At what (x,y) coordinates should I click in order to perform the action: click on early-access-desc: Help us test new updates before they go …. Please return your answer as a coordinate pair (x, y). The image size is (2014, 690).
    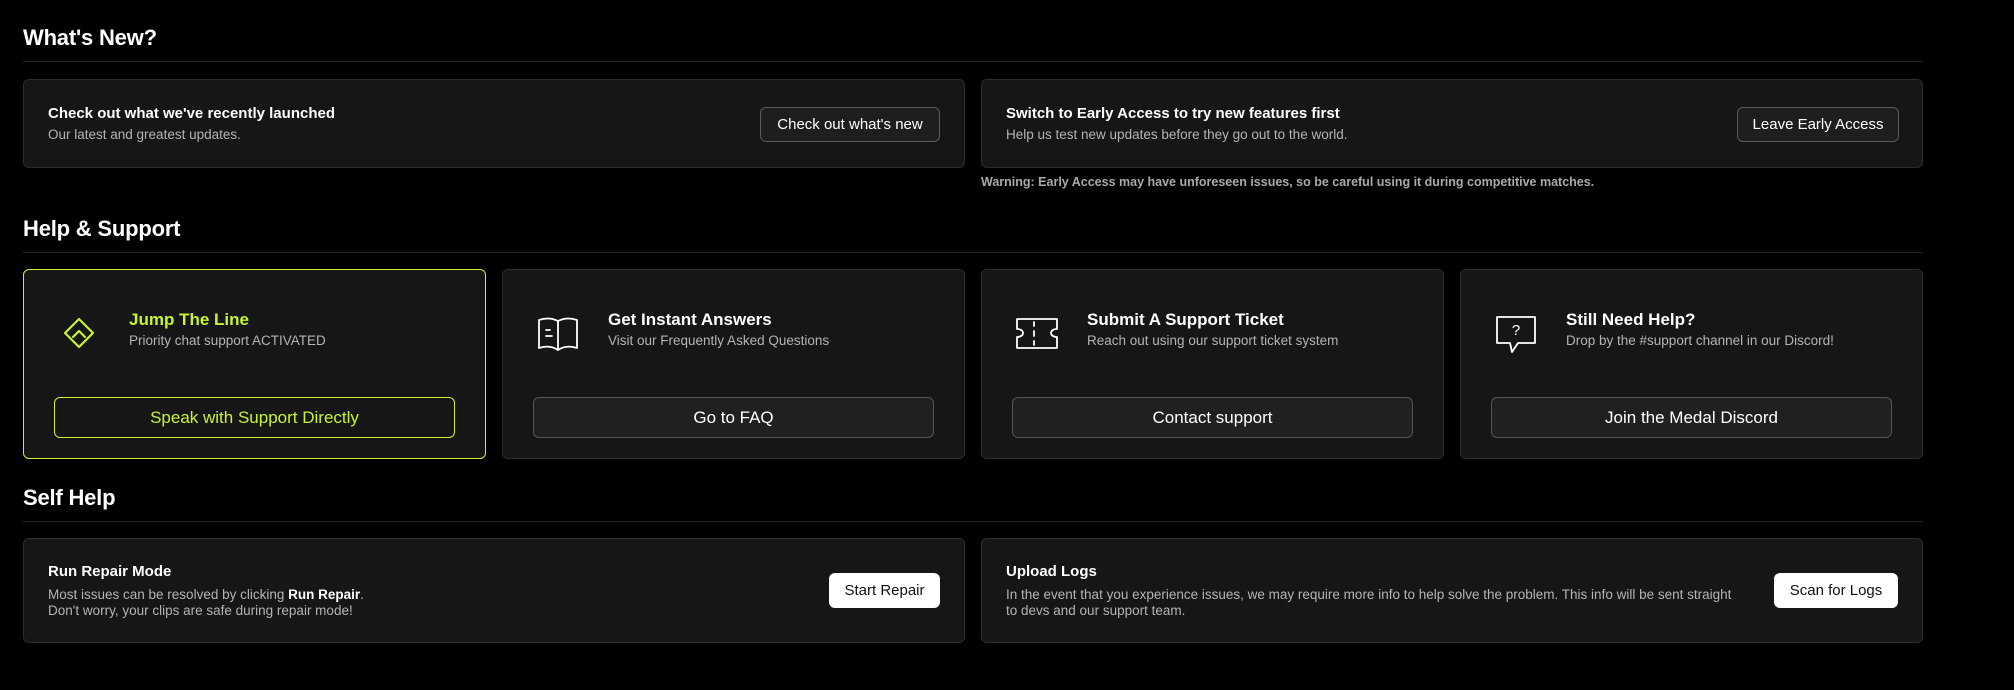
    Looking at the image, I should click on (1177, 134).